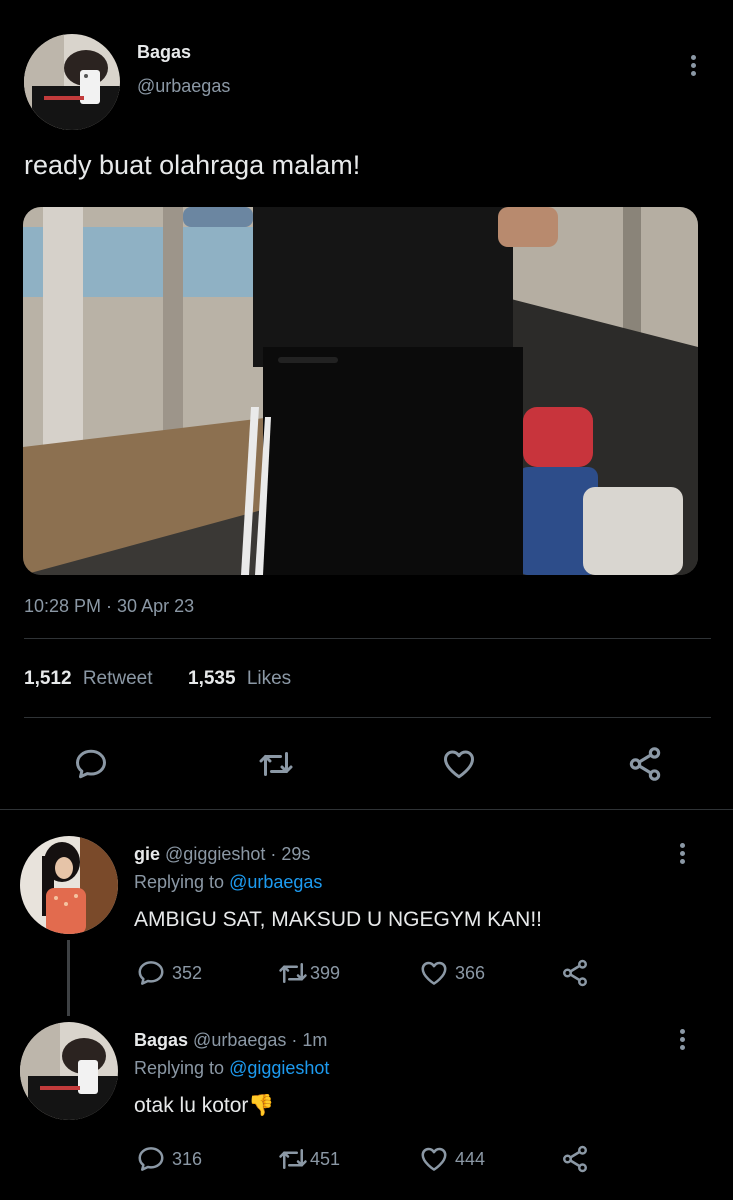  What do you see at coordinates (452, 1159) in the screenshot?
I see `like-button: 444` at bounding box center [452, 1159].